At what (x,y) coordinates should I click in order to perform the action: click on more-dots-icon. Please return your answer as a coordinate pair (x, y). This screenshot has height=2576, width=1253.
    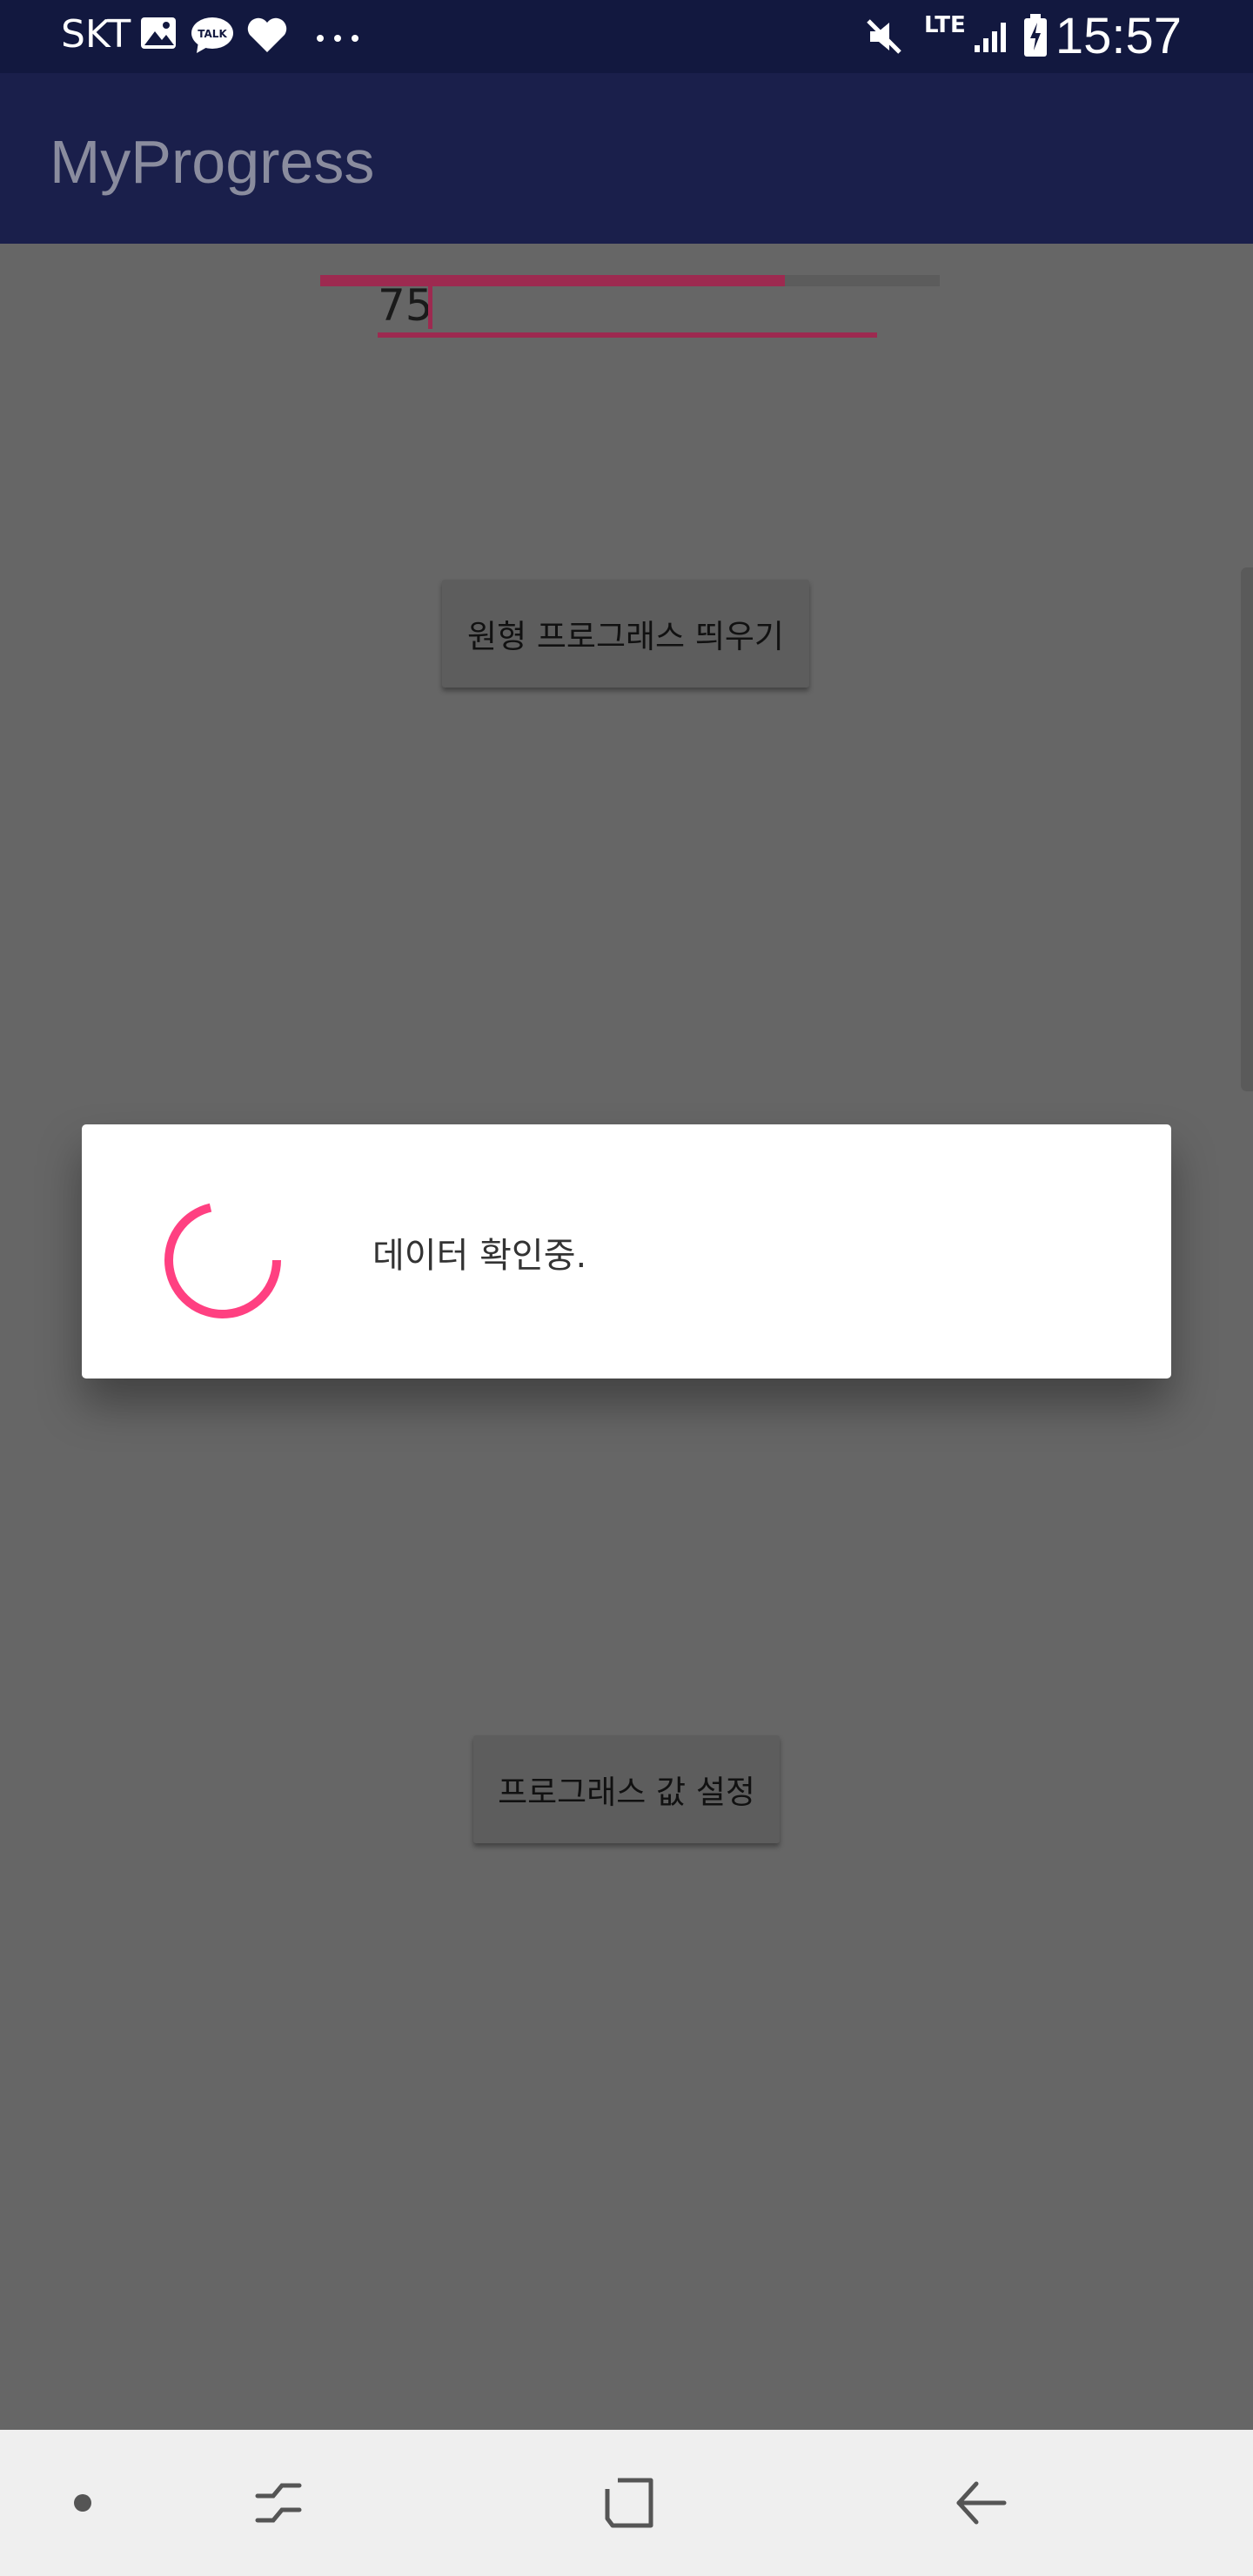
    Looking at the image, I should click on (337, 38).